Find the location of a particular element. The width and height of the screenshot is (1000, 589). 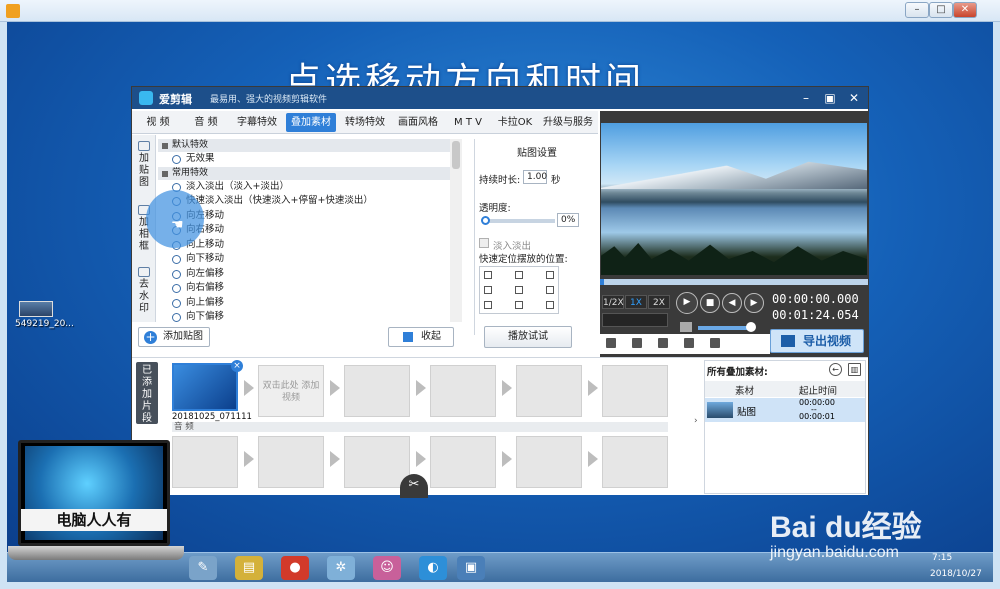

clip-thumbnail is located at coordinates (205, 387).